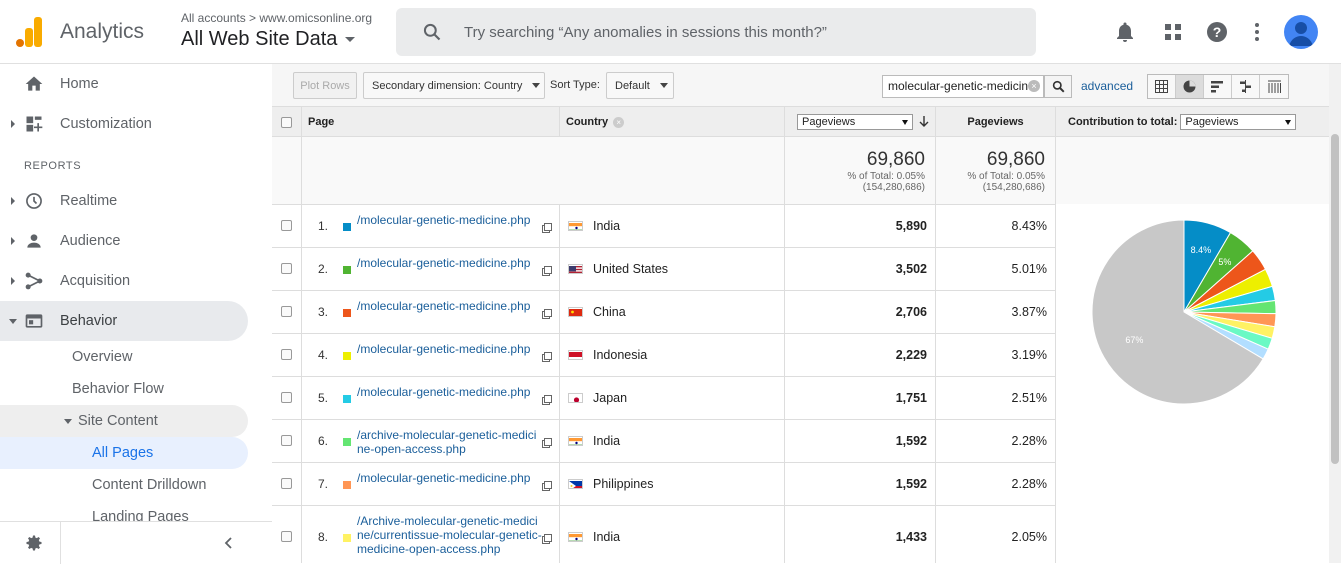 The width and height of the screenshot is (1341, 564). What do you see at coordinates (322, 312) in the screenshot?
I see `row-number: 3.` at bounding box center [322, 312].